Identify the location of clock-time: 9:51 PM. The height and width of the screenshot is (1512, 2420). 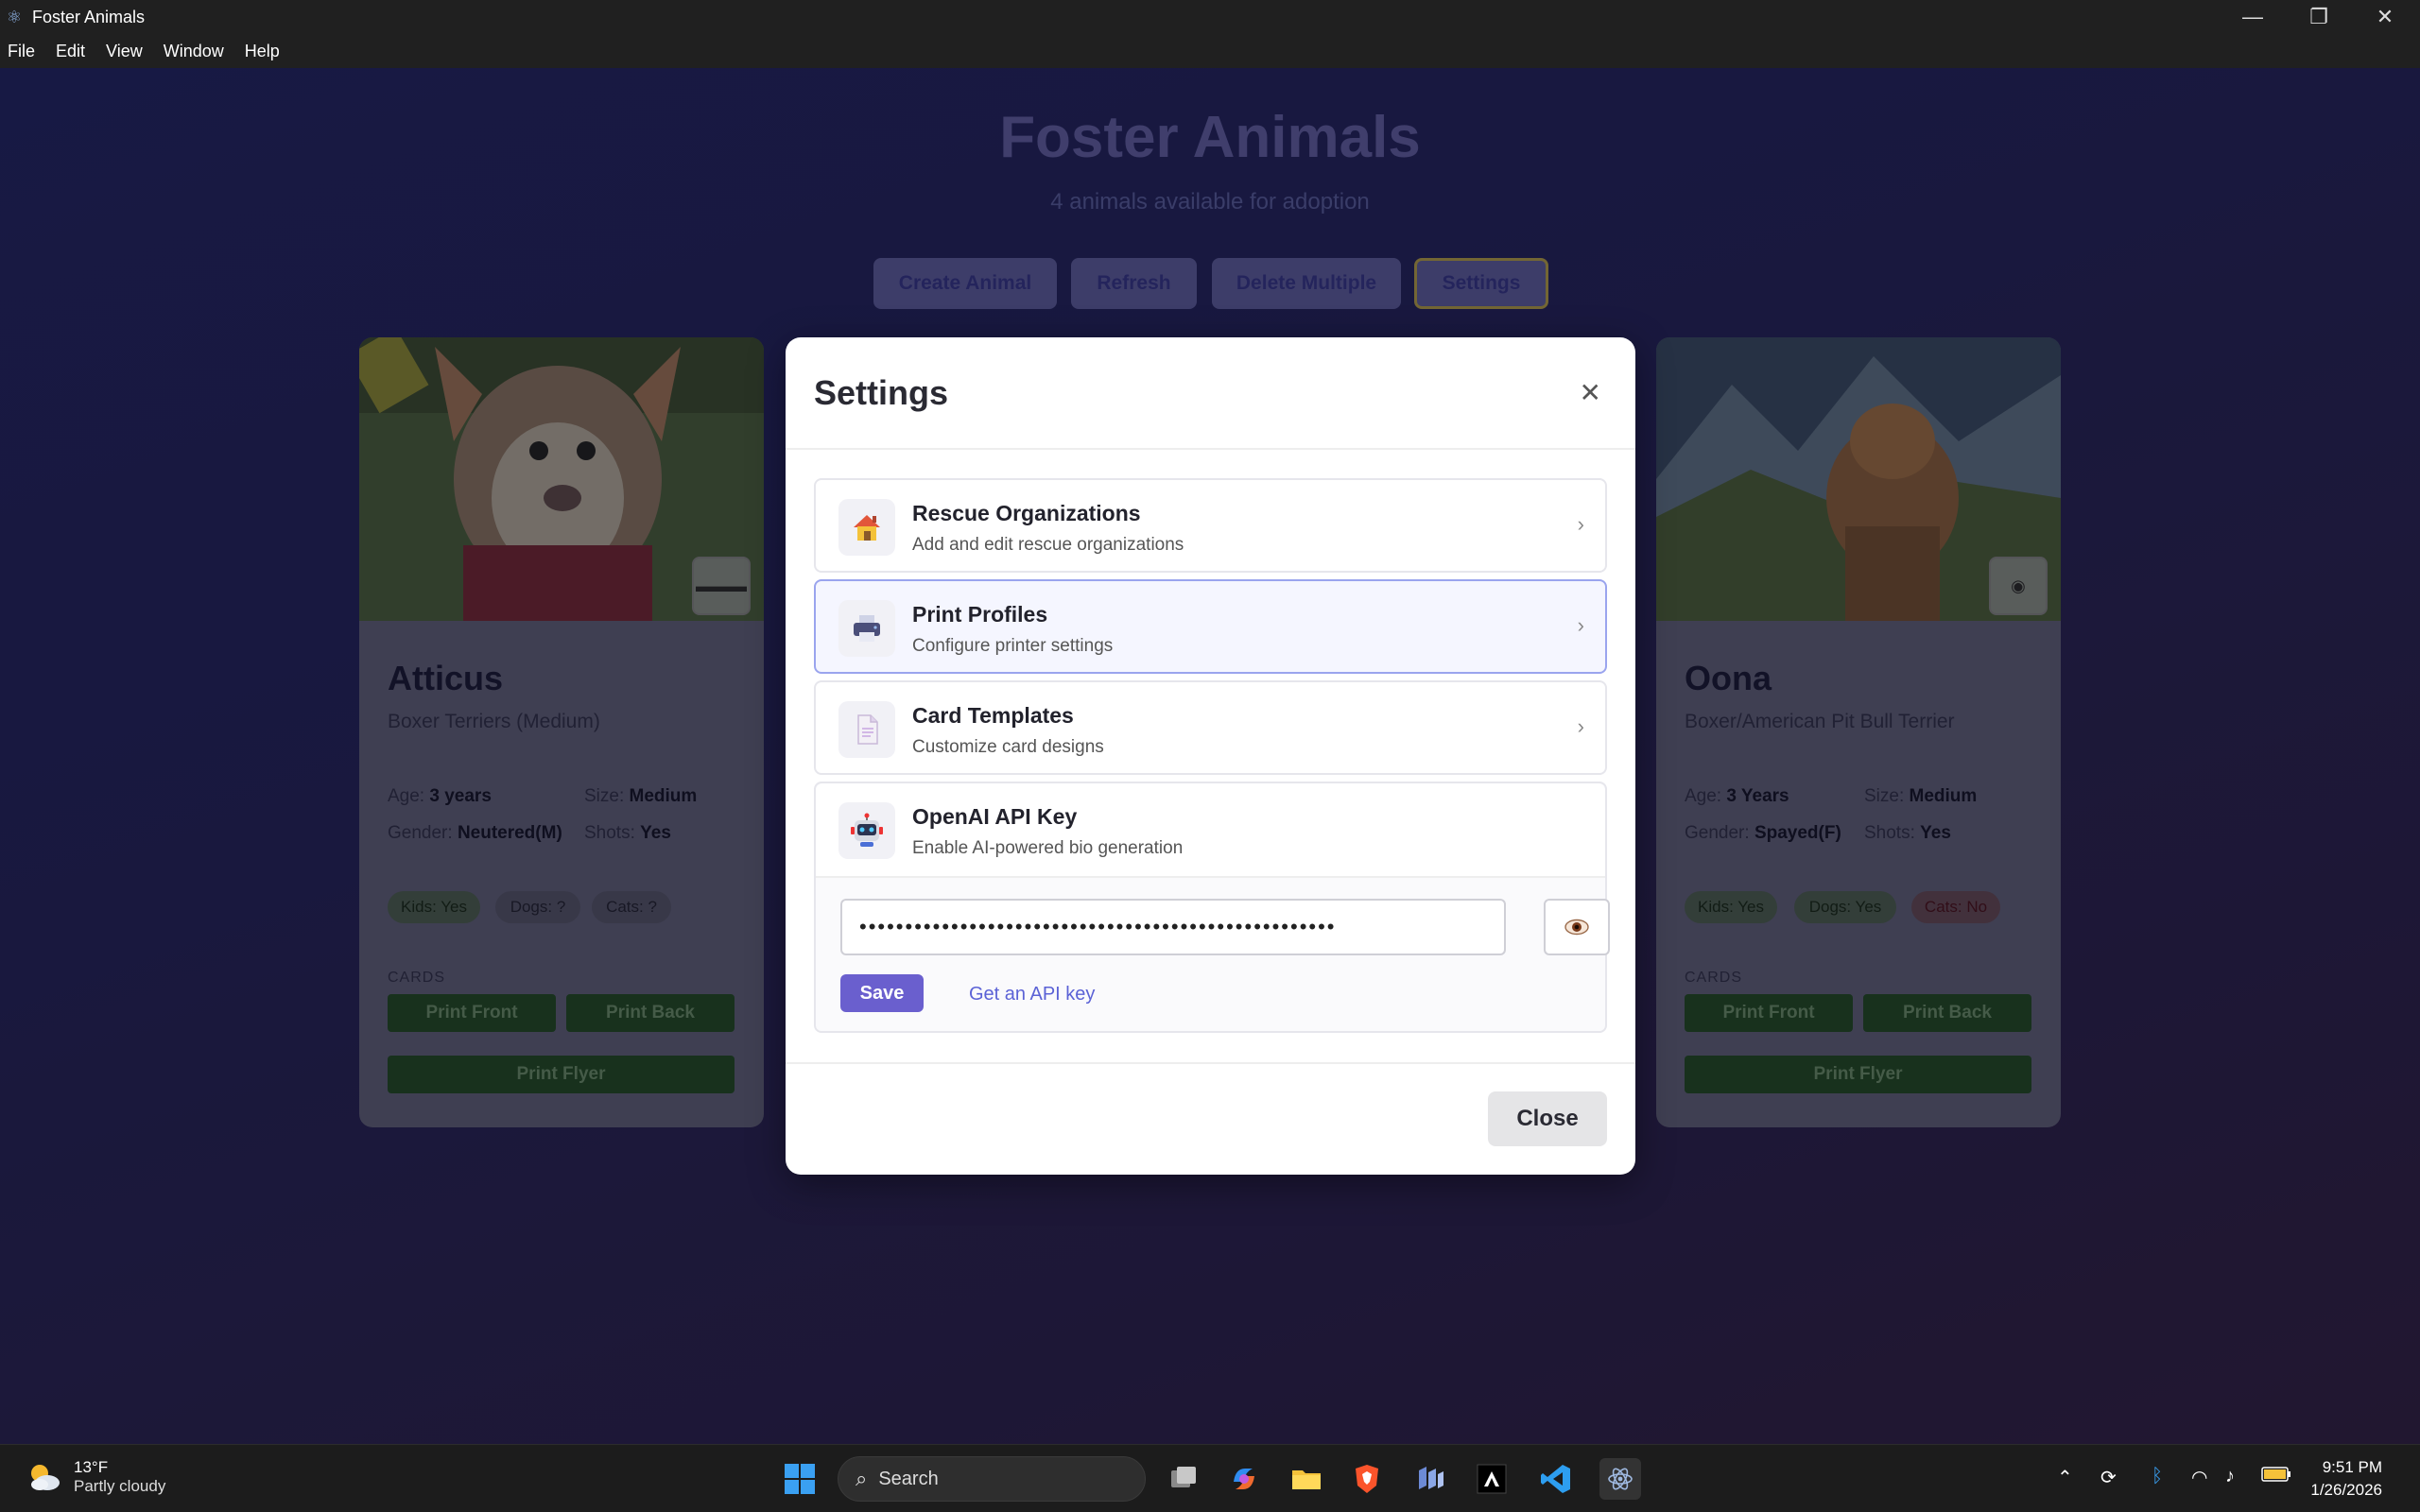
(2352, 1467).